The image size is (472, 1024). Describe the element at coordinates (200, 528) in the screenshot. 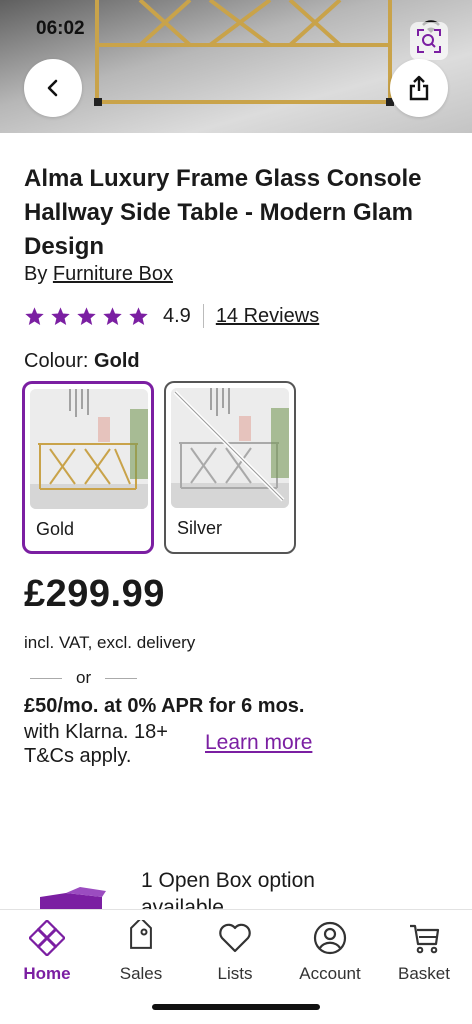

I see `colour-option-label: Silver` at that location.